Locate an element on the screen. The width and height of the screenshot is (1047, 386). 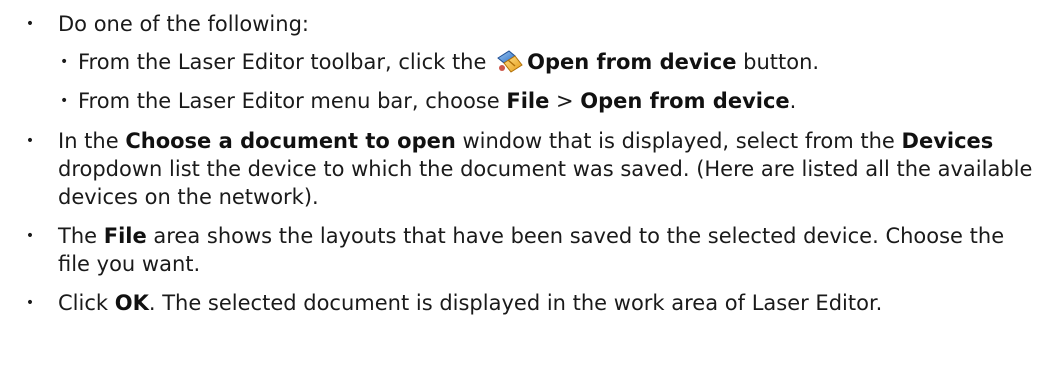
sub-step-2-bold-open: Open from device is located at coordinates (685, 101).